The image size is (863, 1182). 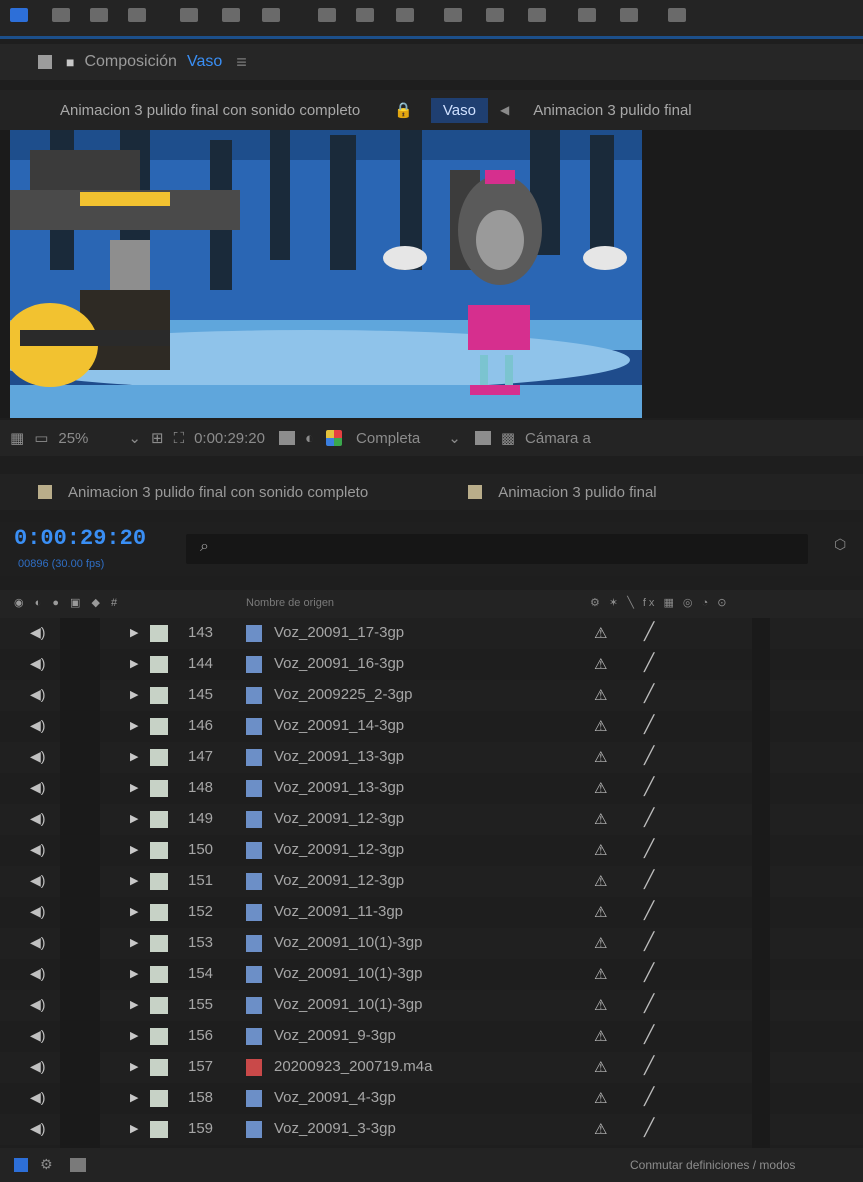 I want to click on layer-row: ◀) ▶ 150 Voz_20091_12-3gp ⚠ ╱, so click(x=431, y=850).